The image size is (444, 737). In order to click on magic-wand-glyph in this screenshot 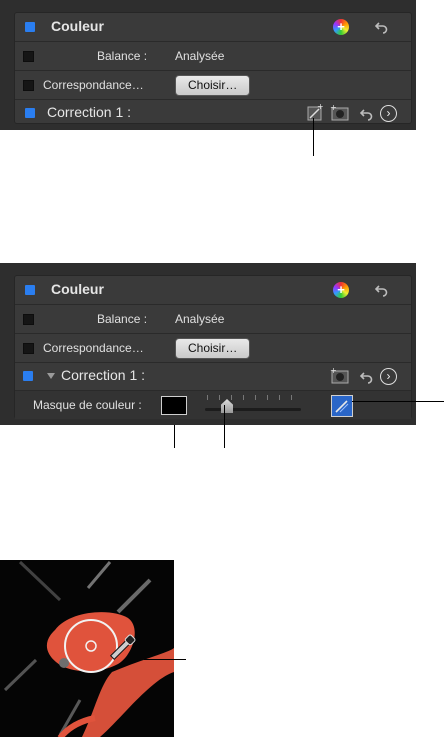, I will do `click(342, 406)`.